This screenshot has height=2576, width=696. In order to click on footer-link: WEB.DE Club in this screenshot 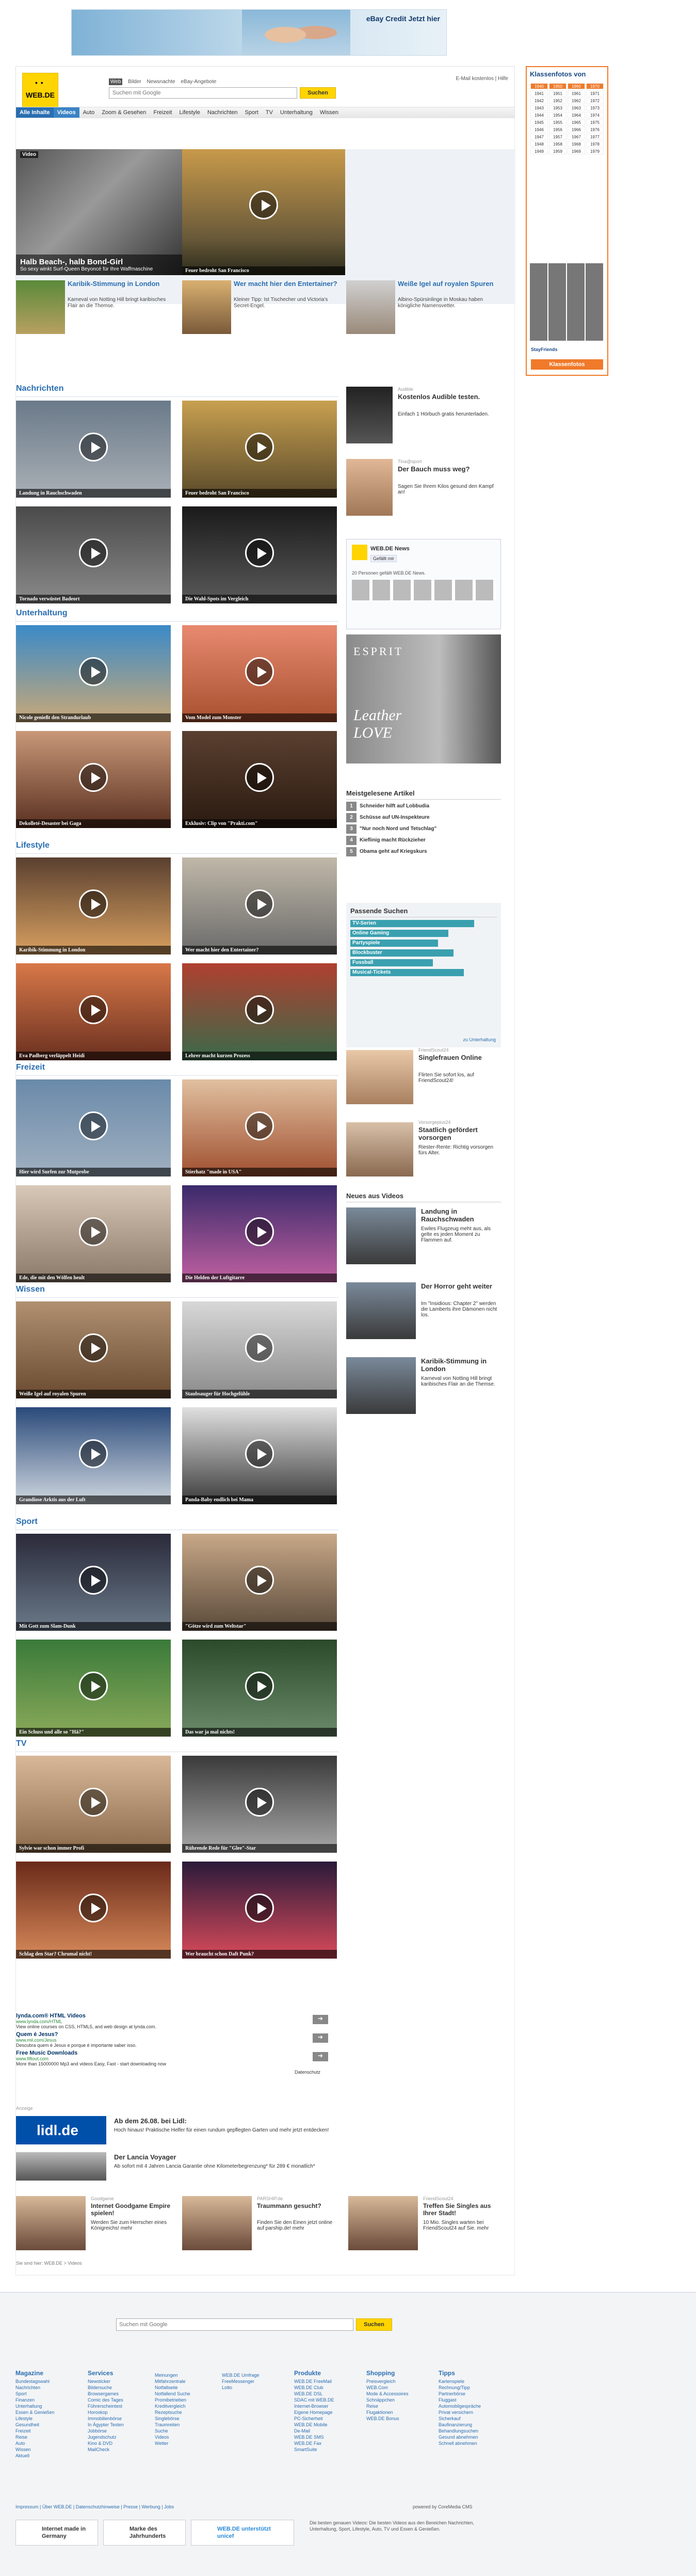, I will do `click(327, 2387)`.